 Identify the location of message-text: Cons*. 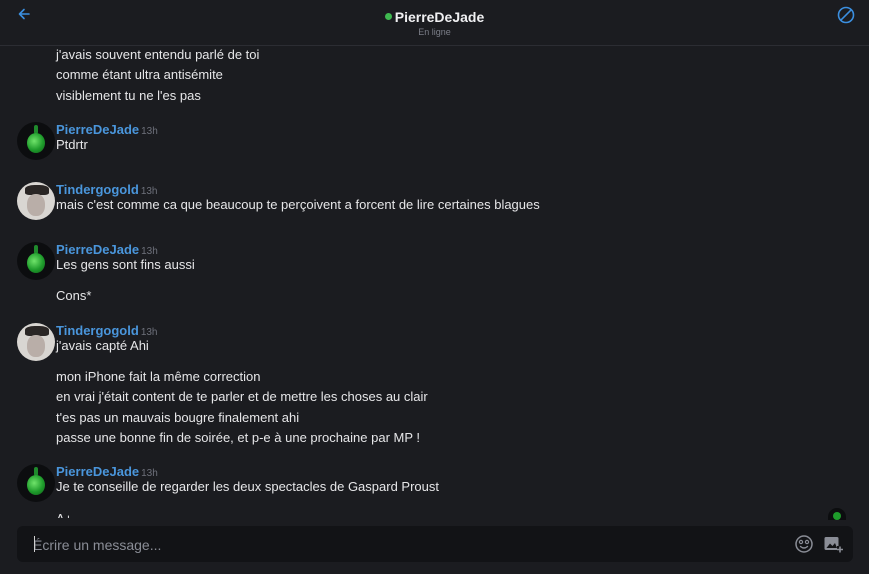
(74, 295).